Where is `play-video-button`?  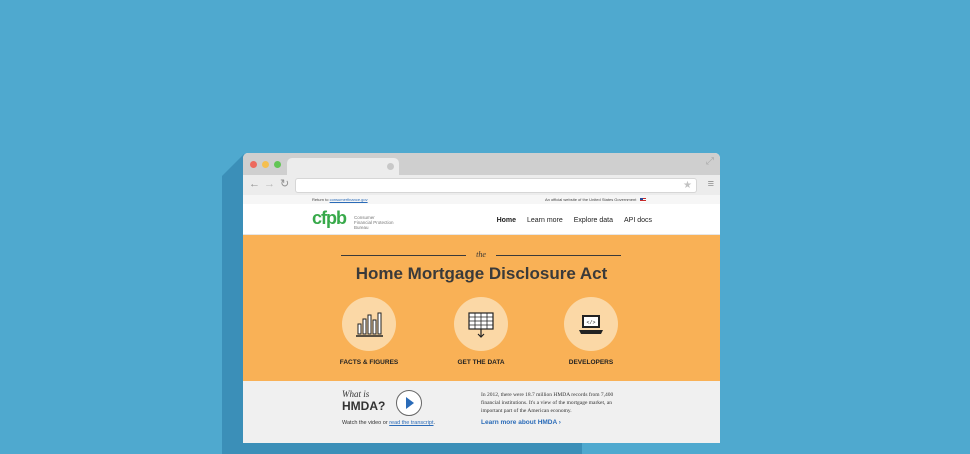 play-video-button is located at coordinates (409, 403).